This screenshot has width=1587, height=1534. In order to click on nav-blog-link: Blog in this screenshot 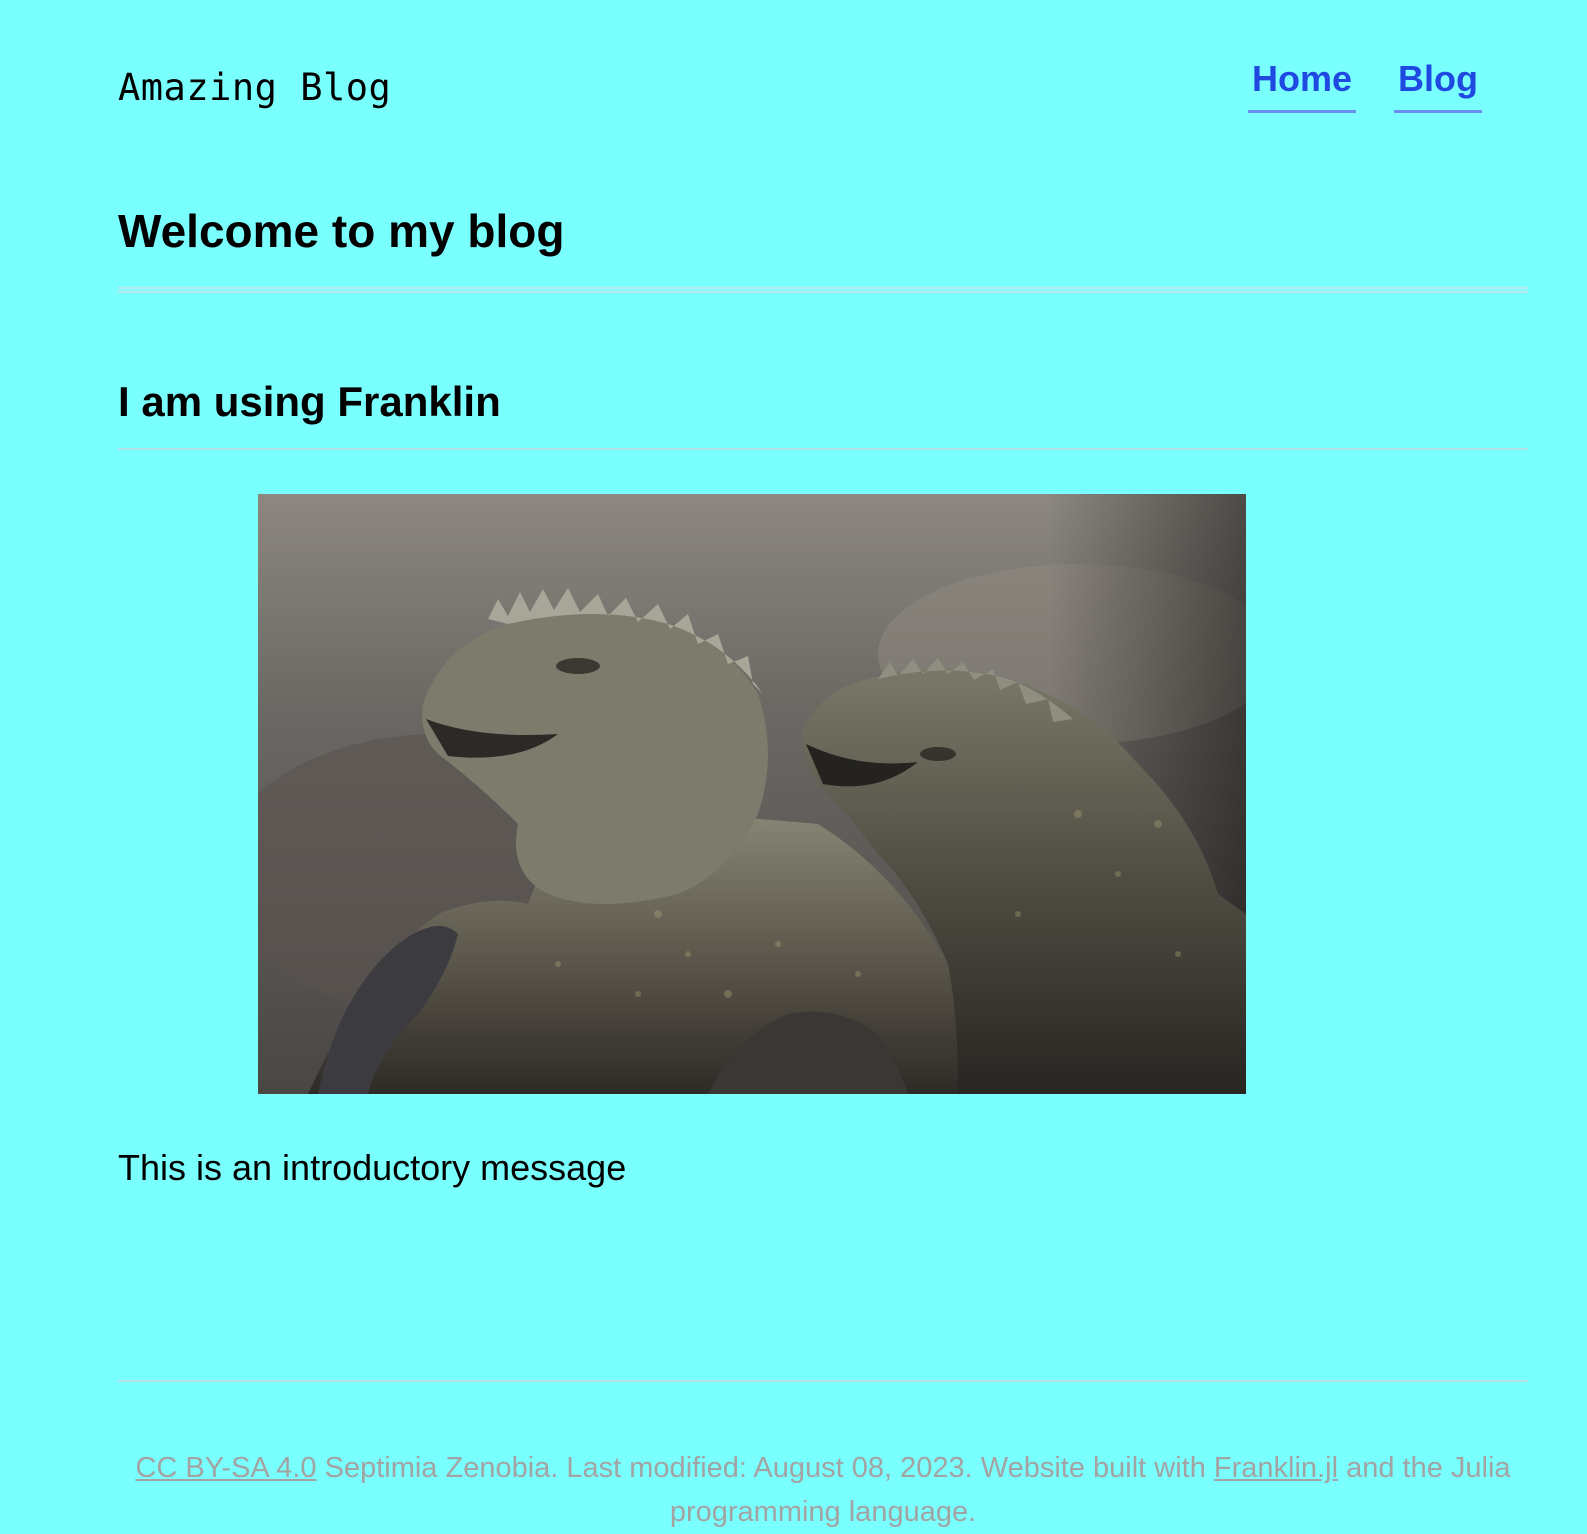, I will do `click(1438, 85)`.